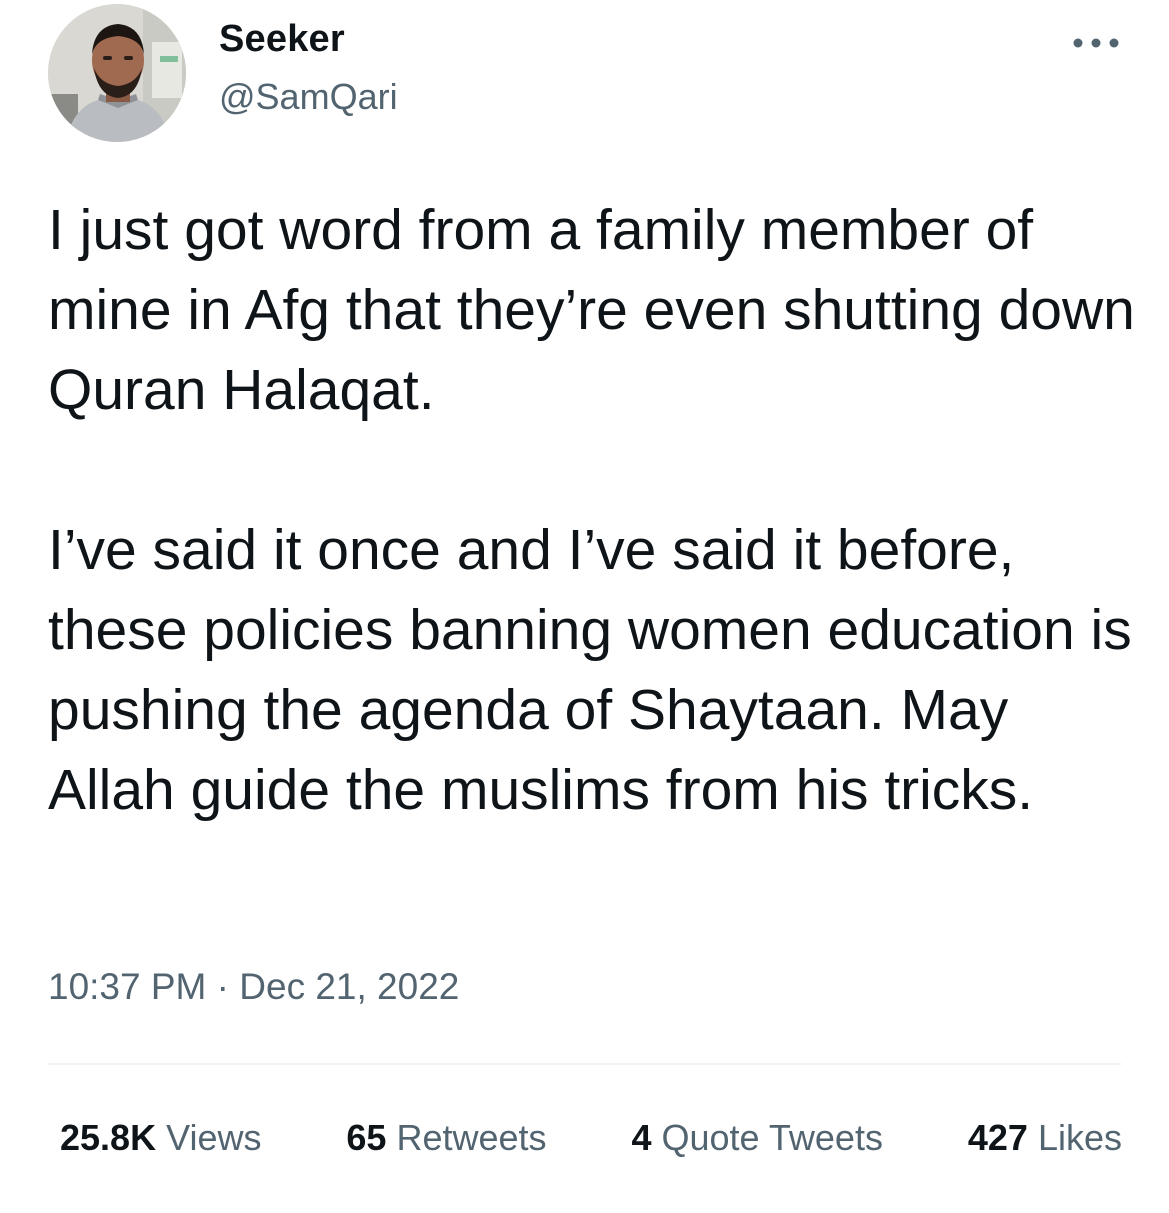 The width and height of the screenshot is (1169, 1213). I want to click on retweets-stat: 65 Retweets, so click(446, 1138).